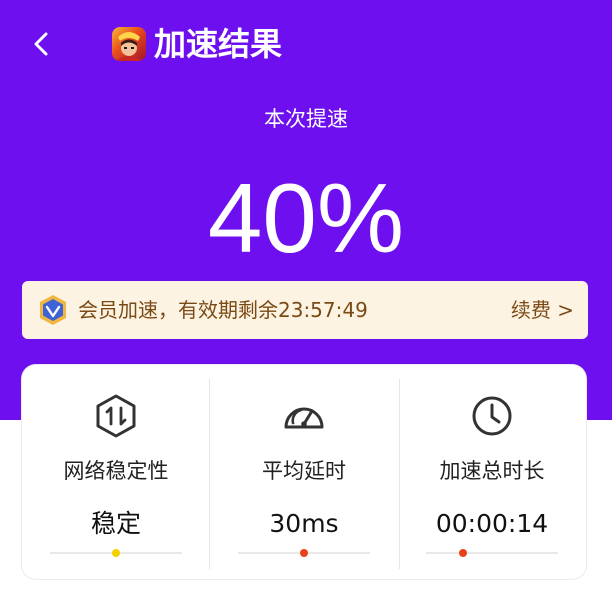 This screenshot has width=612, height=590. I want to click on game-app-icon, so click(129, 44).